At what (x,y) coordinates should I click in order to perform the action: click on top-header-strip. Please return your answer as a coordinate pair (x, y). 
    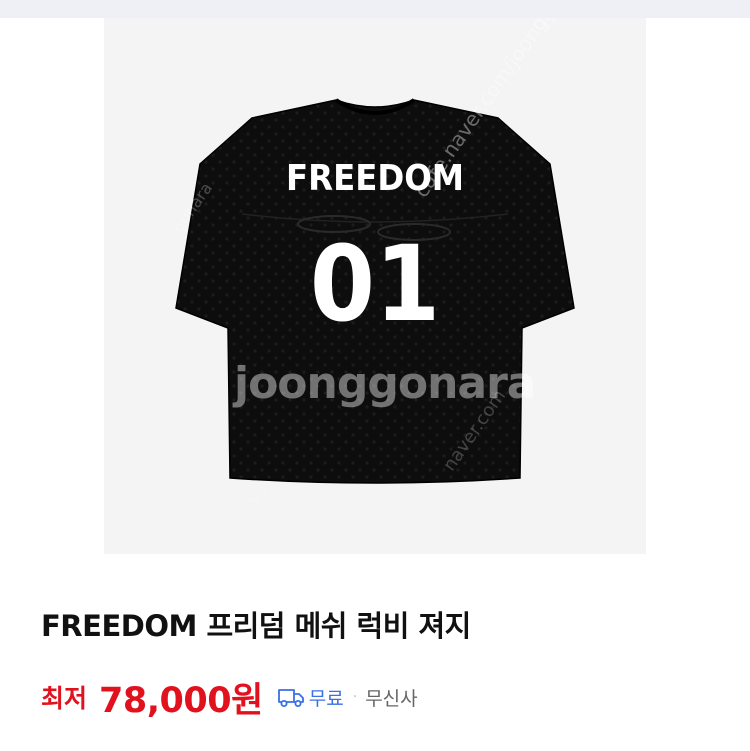
    Looking at the image, I should click on (375, 9).